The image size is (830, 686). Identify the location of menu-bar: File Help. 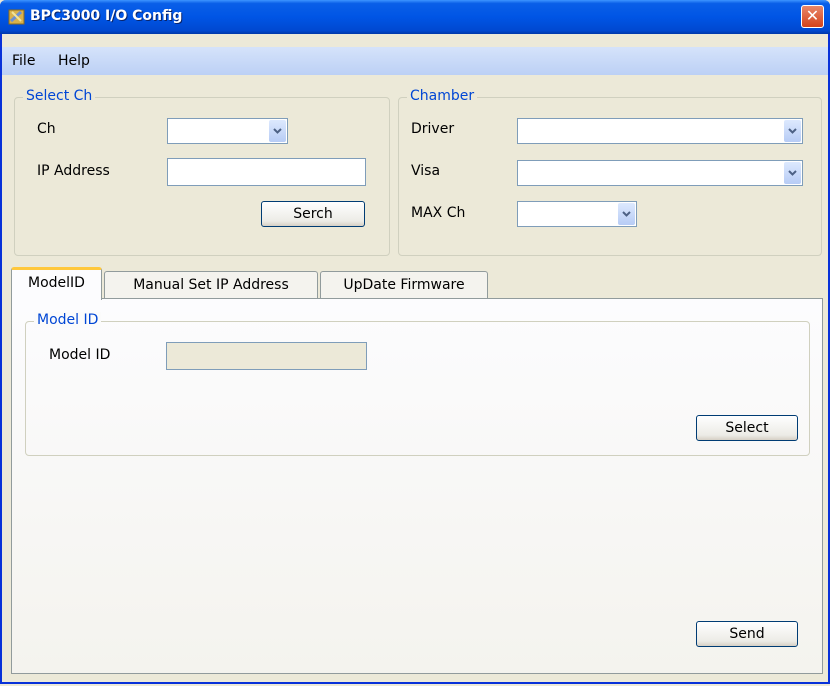
(415, 61).